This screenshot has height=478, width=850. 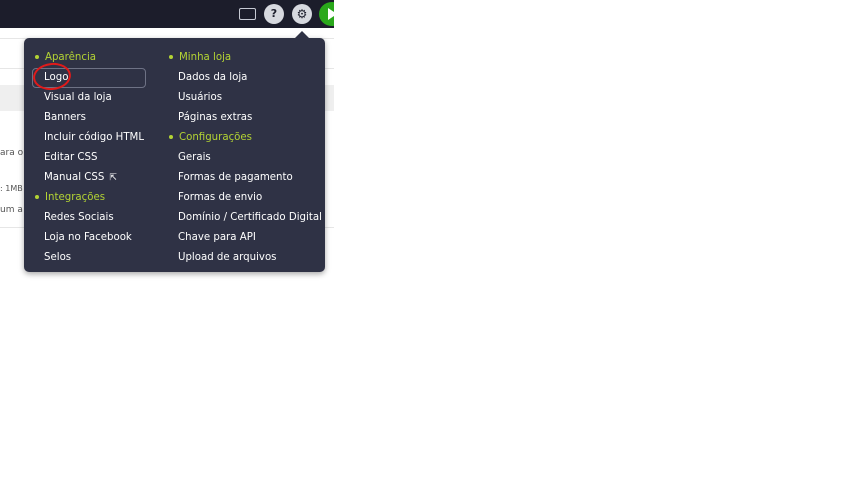 I want to click on menu-label: Redes Sociais, so click(x=79, y=217).